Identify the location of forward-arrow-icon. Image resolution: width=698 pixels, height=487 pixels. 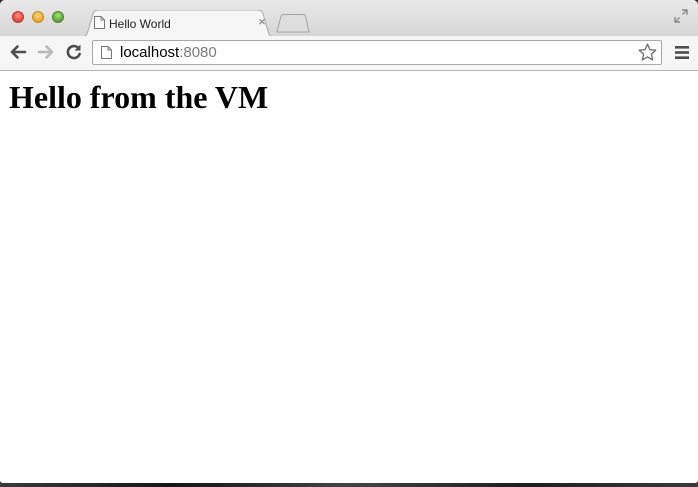
(46, 52).